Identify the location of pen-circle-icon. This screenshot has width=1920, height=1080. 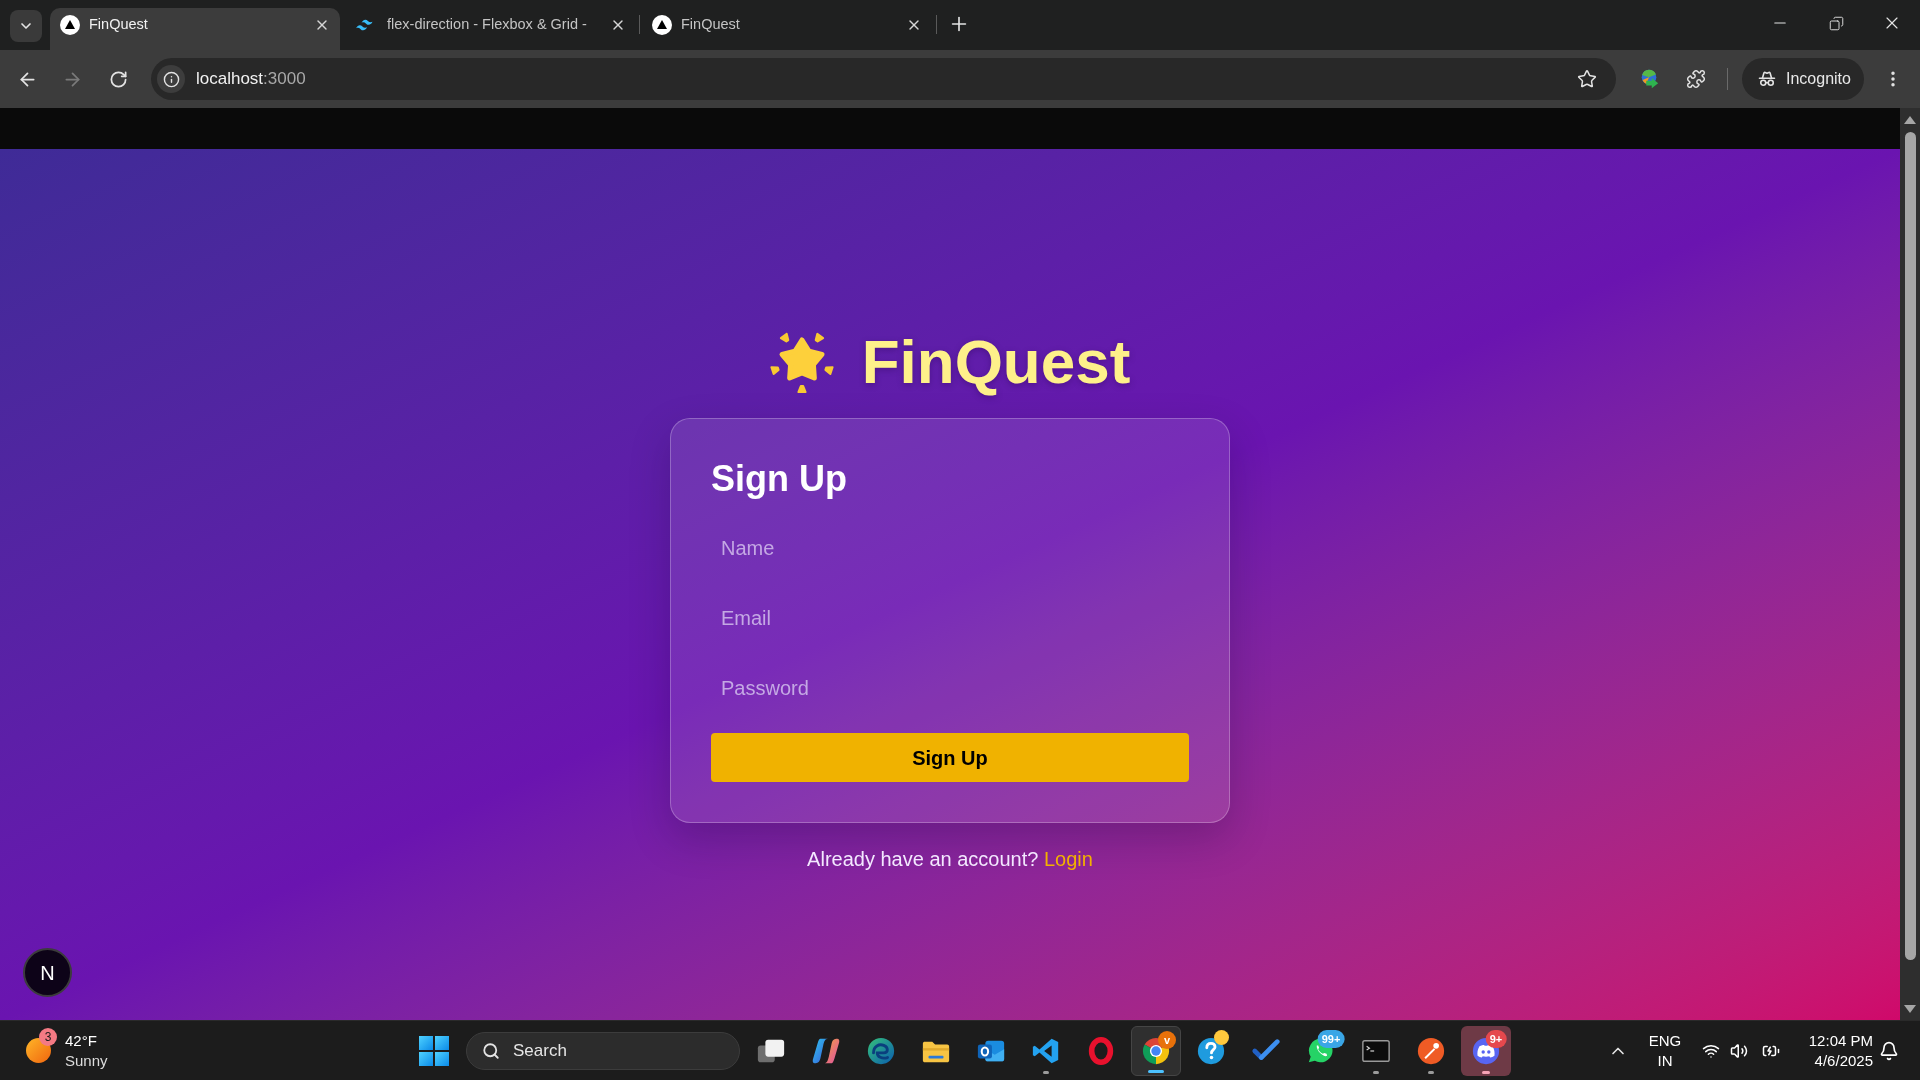
(1431, 1050).